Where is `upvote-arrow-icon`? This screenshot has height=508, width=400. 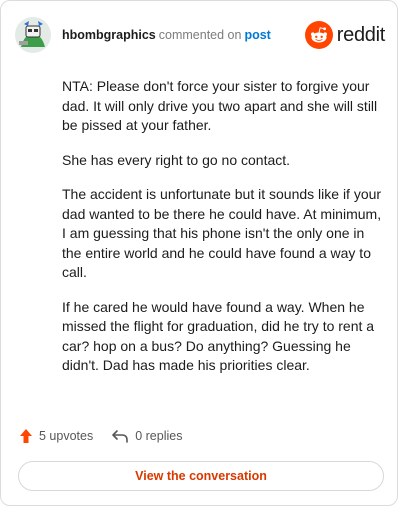
upvote-arrow-icon is located at coordinates (26, 436).